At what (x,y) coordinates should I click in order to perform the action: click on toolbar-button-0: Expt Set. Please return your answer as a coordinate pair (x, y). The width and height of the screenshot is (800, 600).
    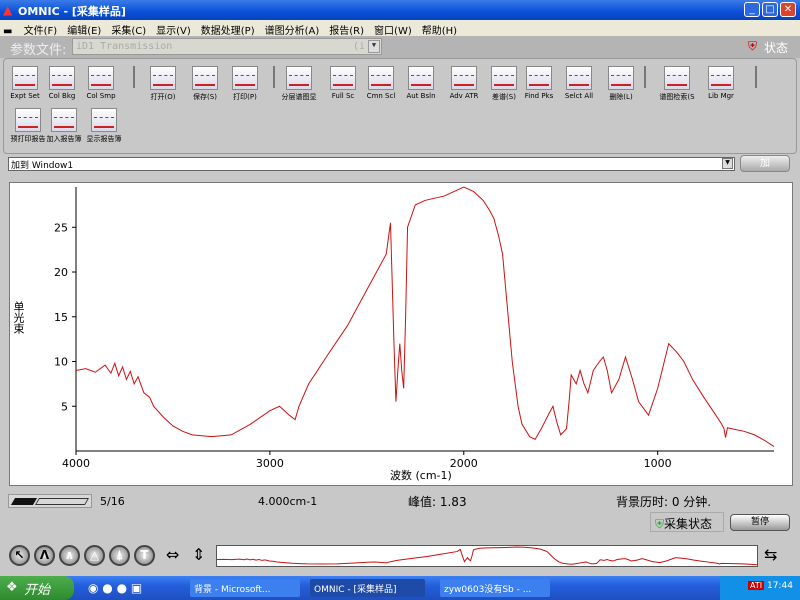
    Looking at the image, I should click on (25, 83).